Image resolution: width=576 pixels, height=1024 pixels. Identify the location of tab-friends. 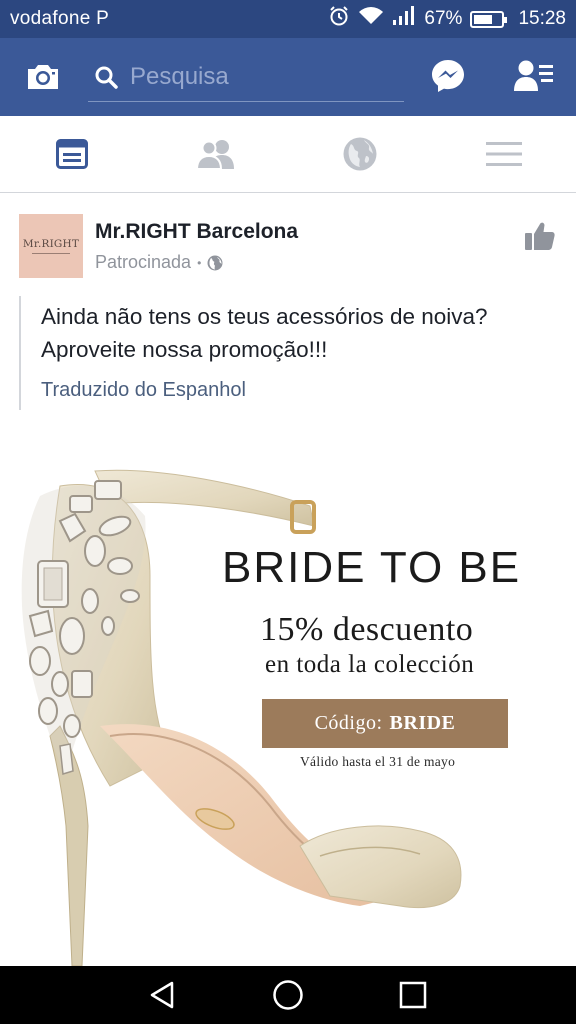
(216, 154).